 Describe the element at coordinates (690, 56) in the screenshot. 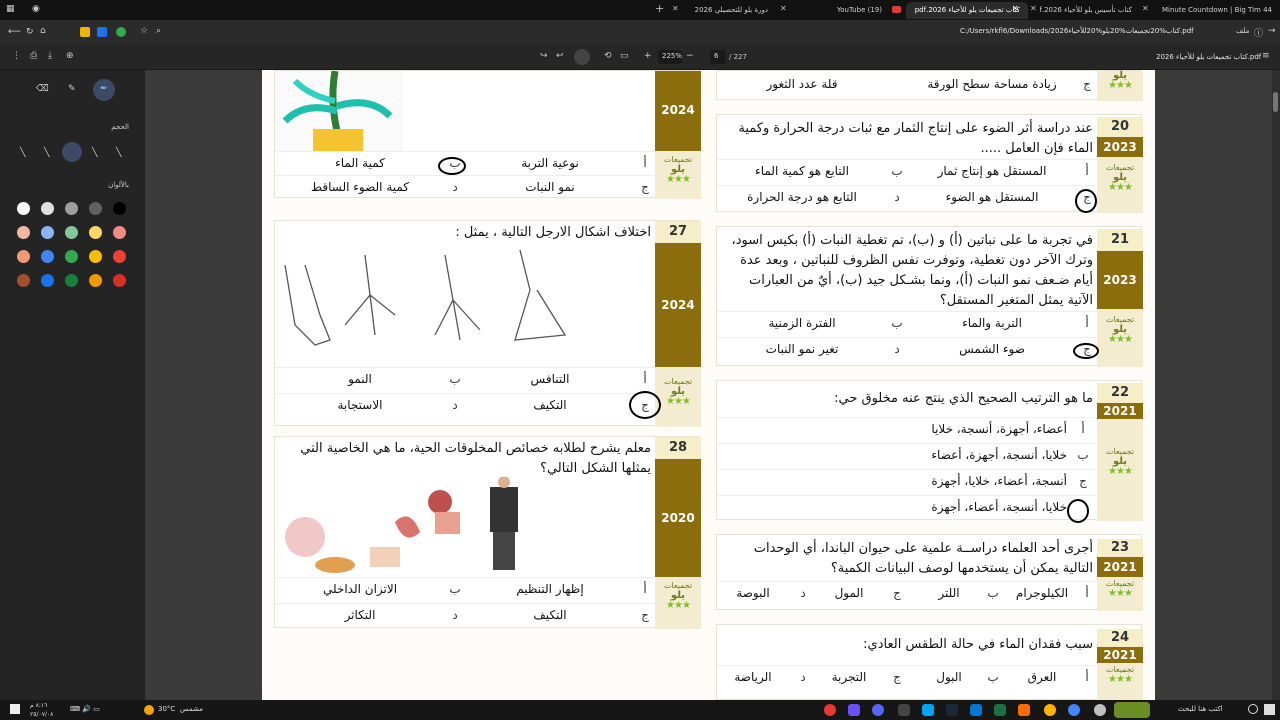

I see `zoom-out-button: −` at that location.